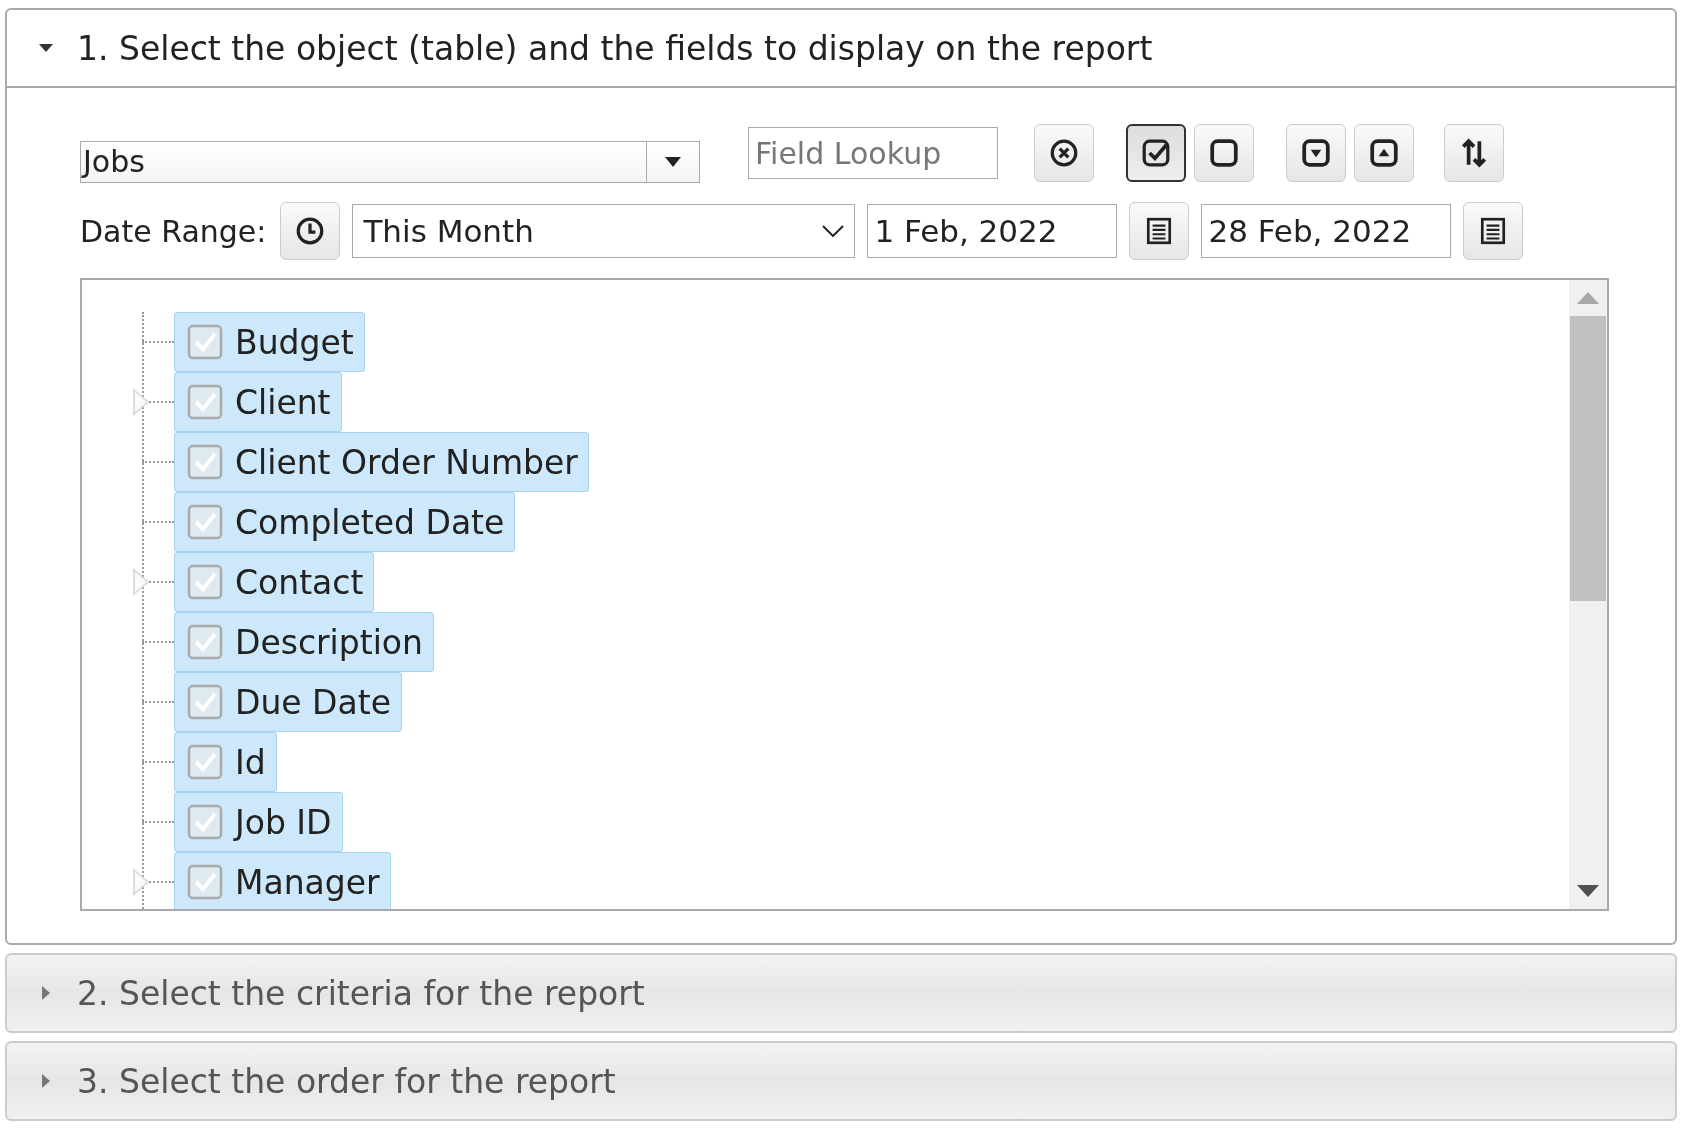  I want to click on section-header: 3. Select the order for the report, so click(841, 1081).